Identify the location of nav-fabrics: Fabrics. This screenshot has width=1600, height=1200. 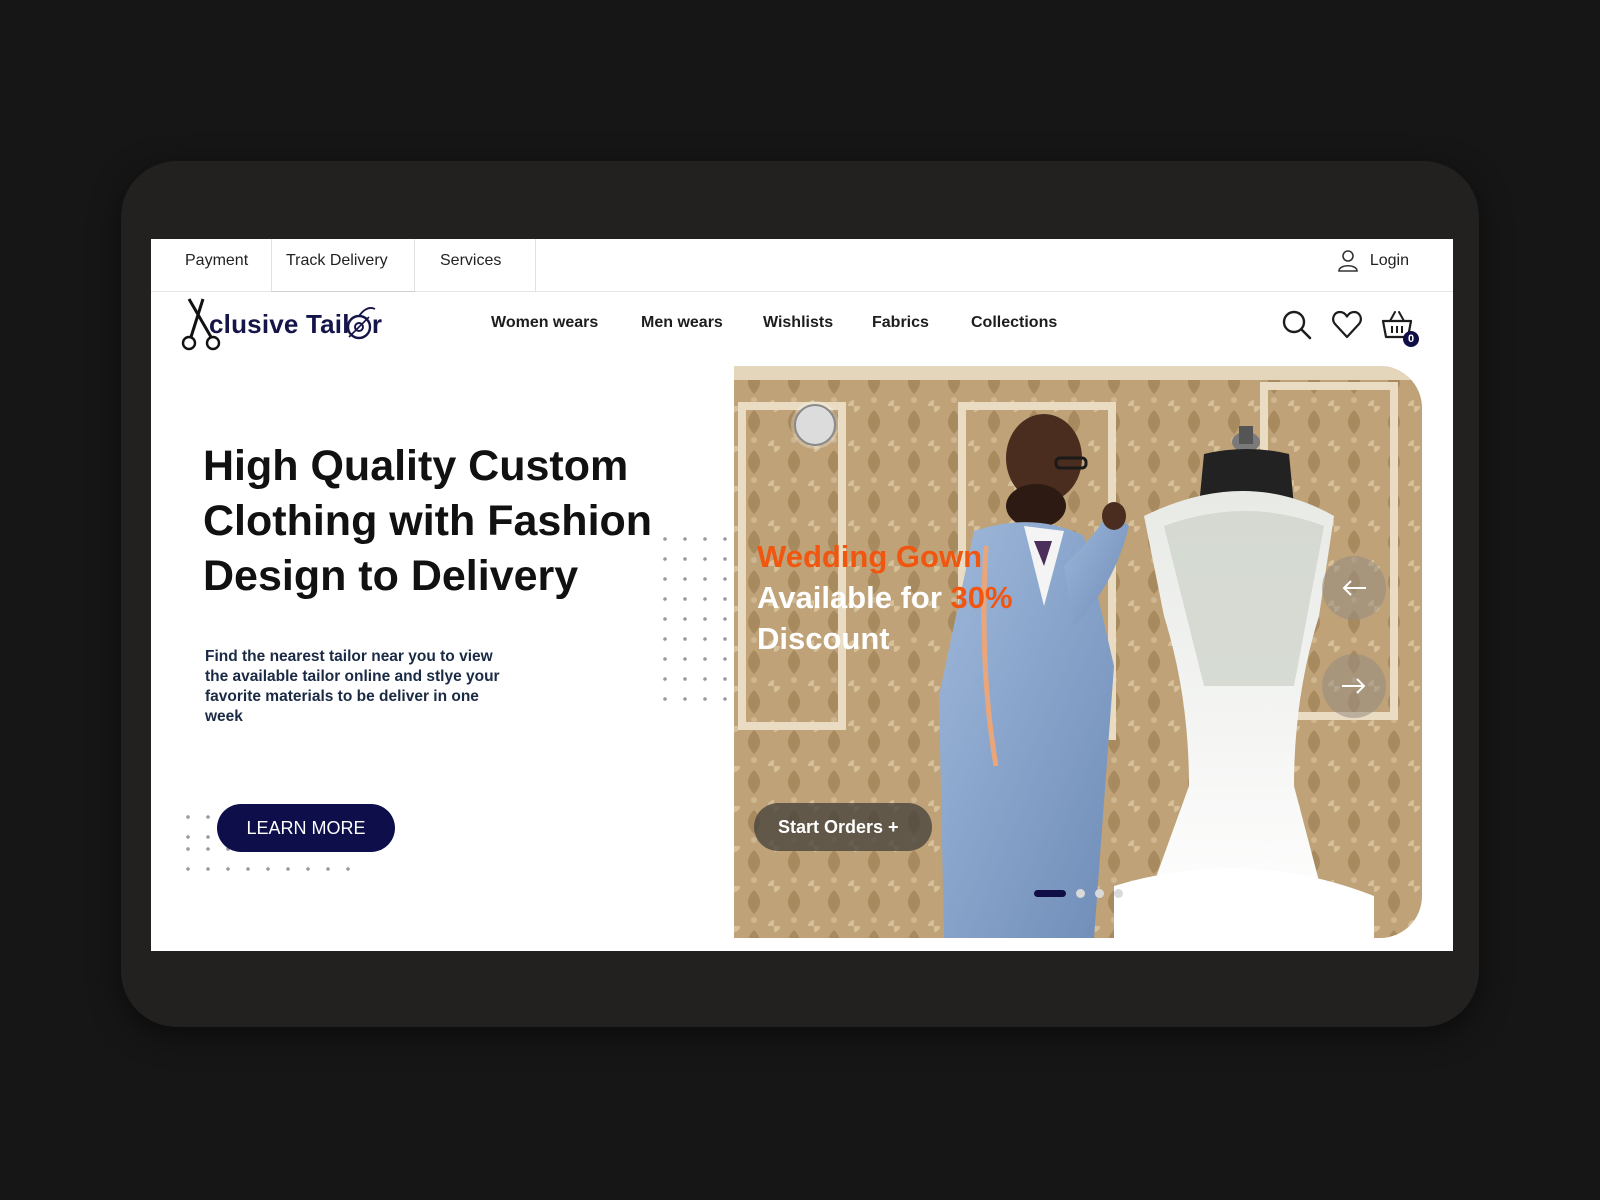
(900, 323).